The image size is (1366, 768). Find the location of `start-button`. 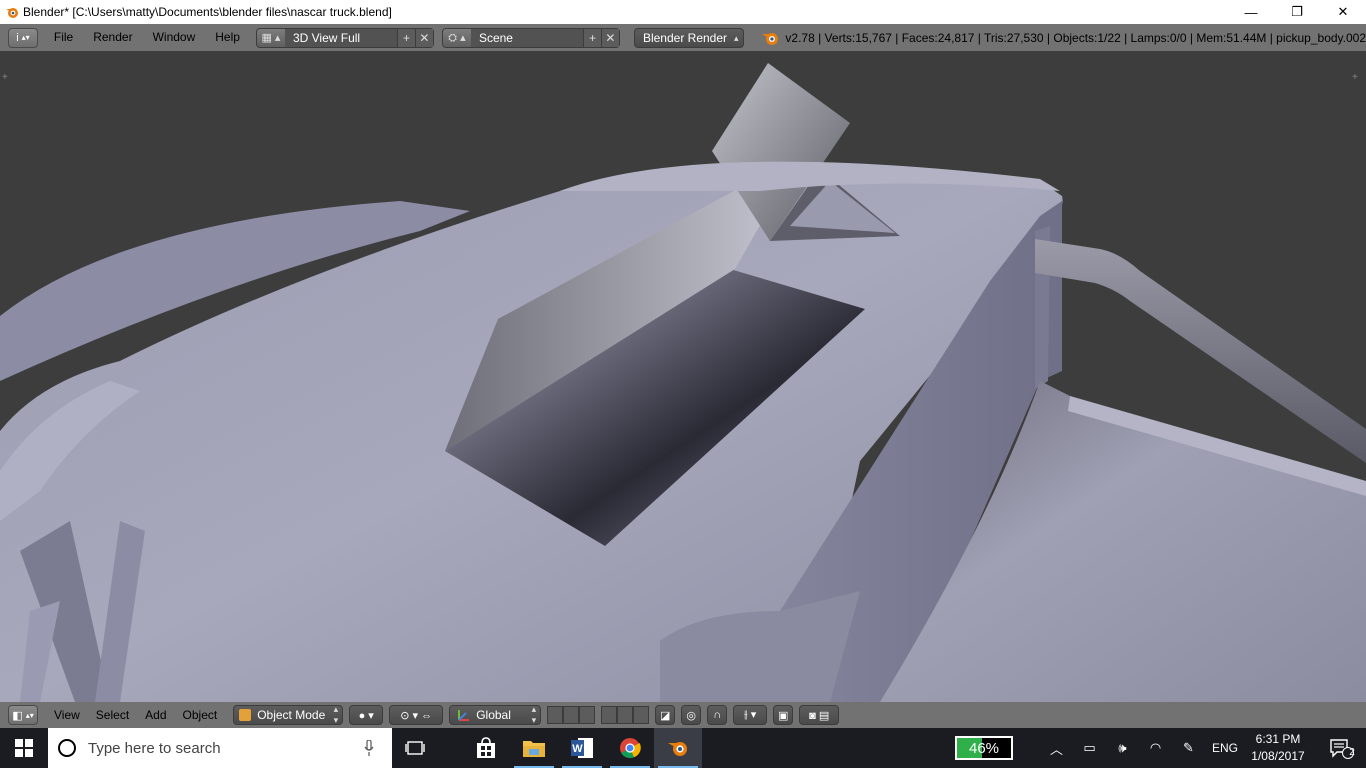

start-button is located at coordinates (24, 748).